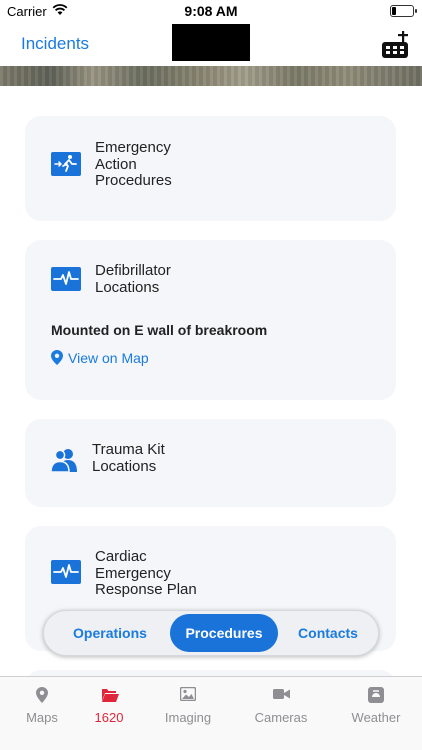 Image resolution: width=422 pixels, height=750 pixels. What do you see at coordinates (66, 164) in the screenshot?
I see `emergency-exit-icon` at bounding box center [66, 164].